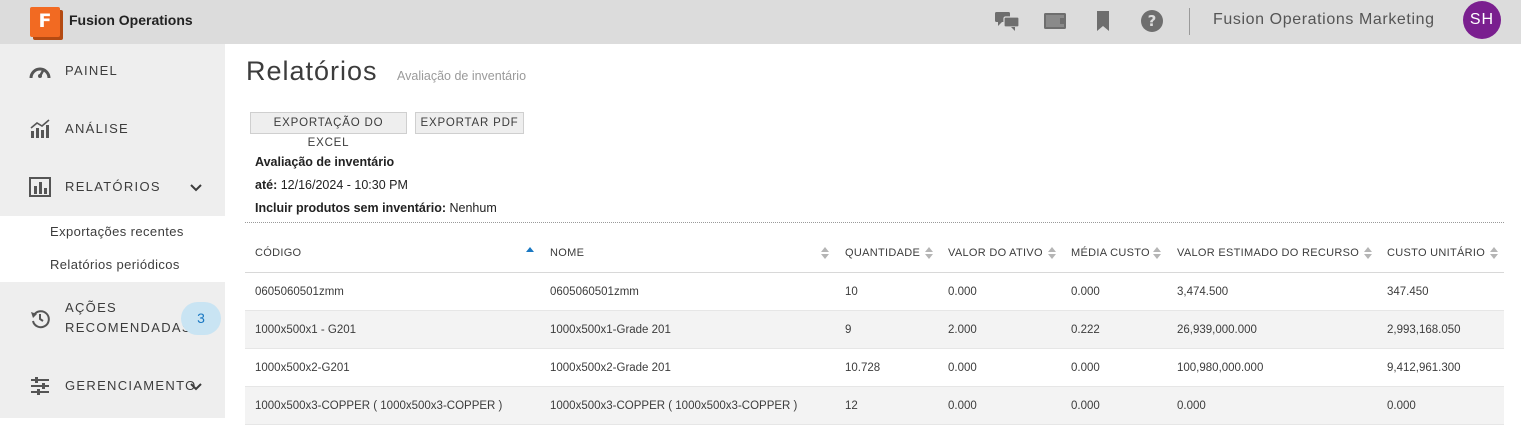  What do you see at coordinates (40, 319) in the screenshot?
I see `history-clock-icon` at bounding box center [40, 319].